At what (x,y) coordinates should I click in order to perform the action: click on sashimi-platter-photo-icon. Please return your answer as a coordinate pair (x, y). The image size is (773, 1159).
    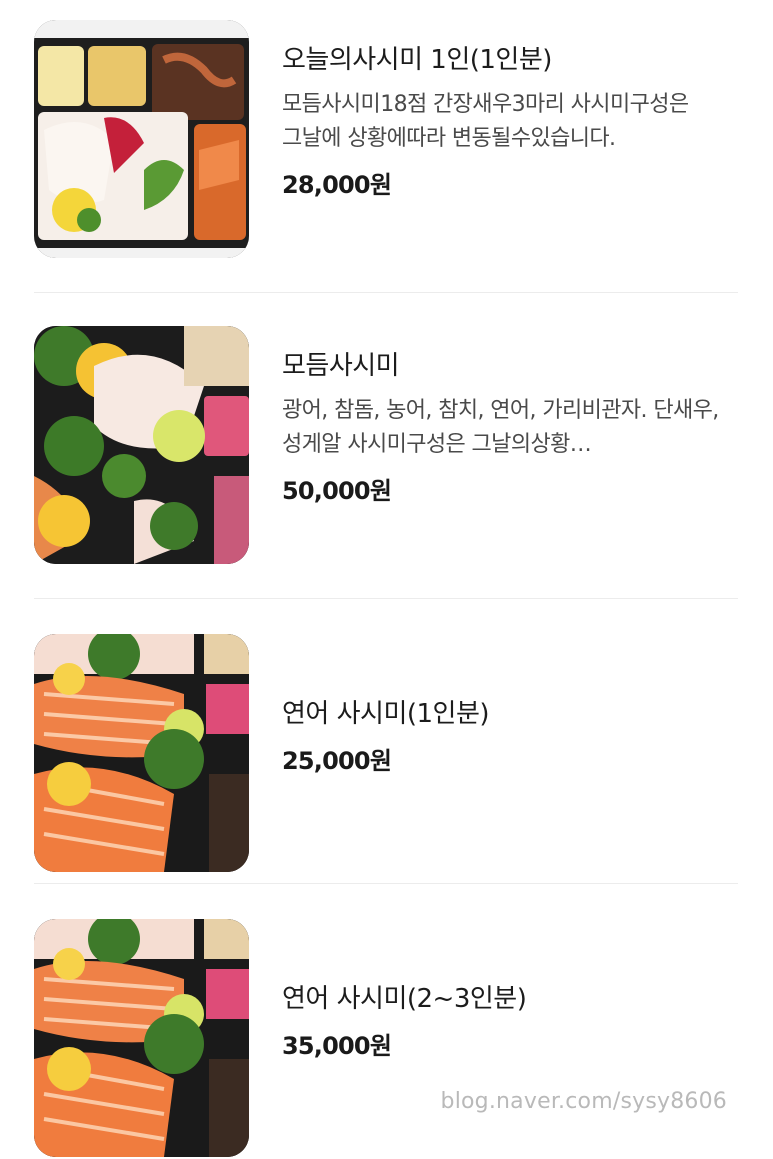
    Looking at the image, I should click on (141, 139).